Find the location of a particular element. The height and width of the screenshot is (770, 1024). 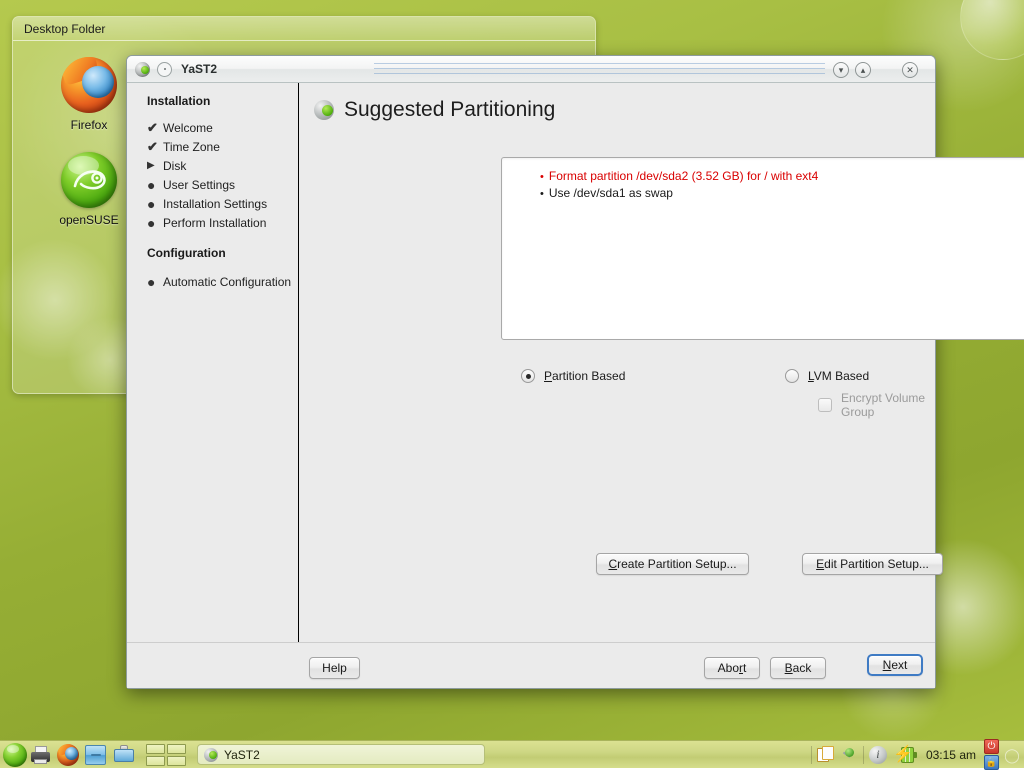

printer-icon is located at coordinates (42, 755).